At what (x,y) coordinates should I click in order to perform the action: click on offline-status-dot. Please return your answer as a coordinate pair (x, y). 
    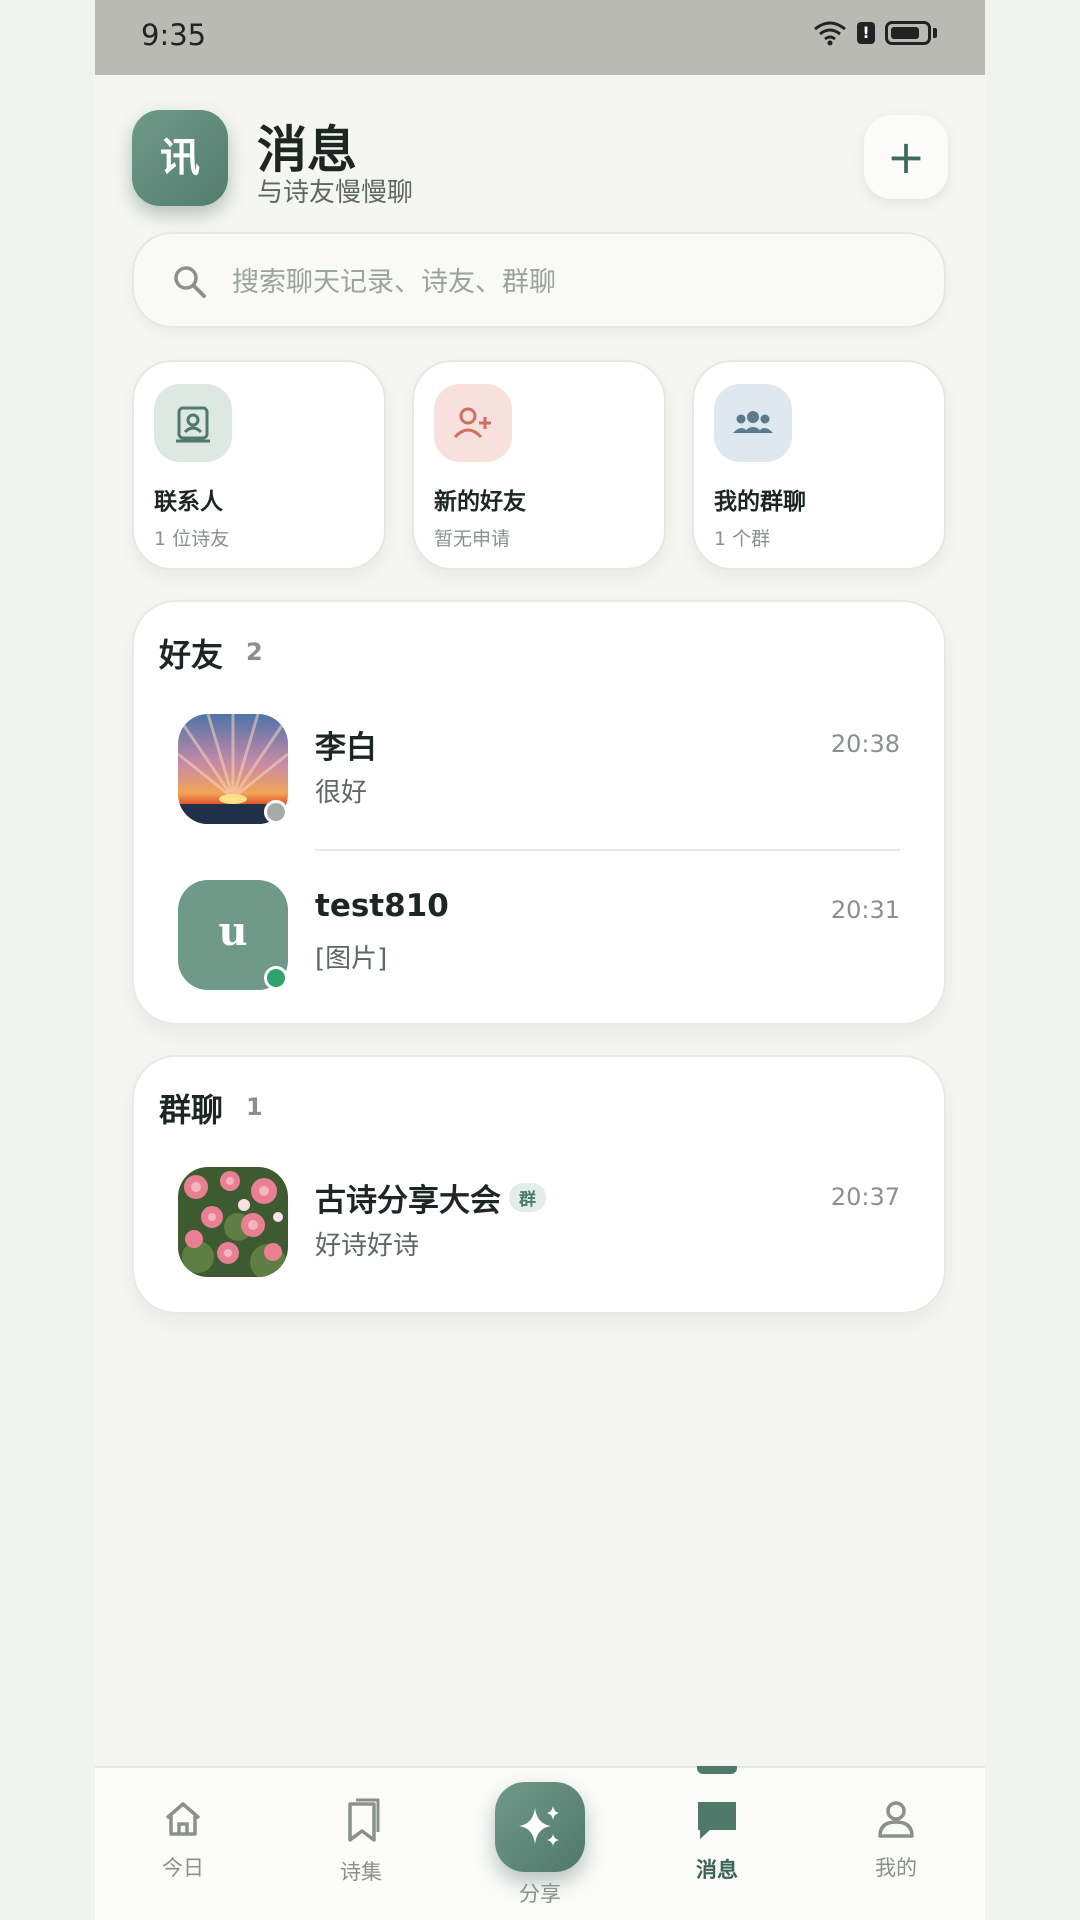
    Looking at the image, I should click on (276, 812).